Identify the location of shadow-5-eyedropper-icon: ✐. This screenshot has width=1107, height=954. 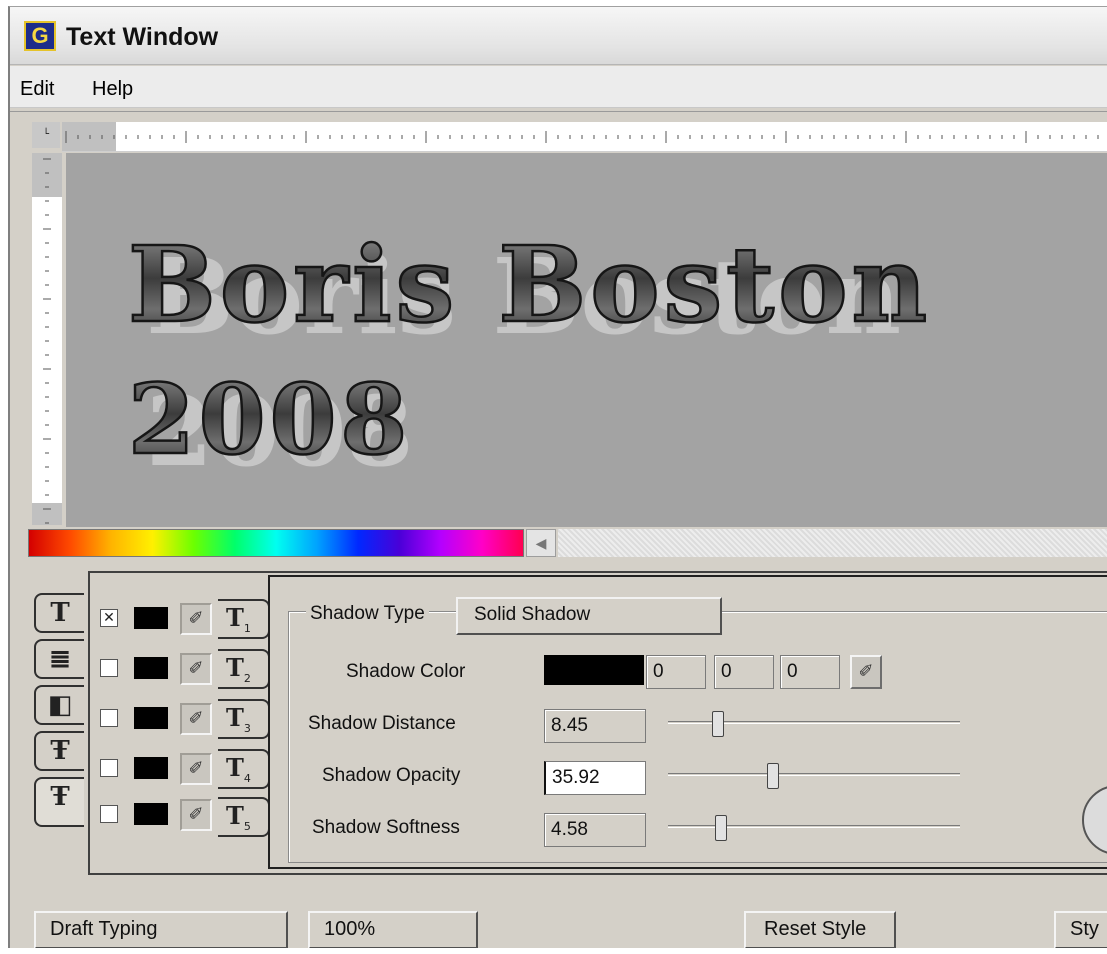
(196, 815).